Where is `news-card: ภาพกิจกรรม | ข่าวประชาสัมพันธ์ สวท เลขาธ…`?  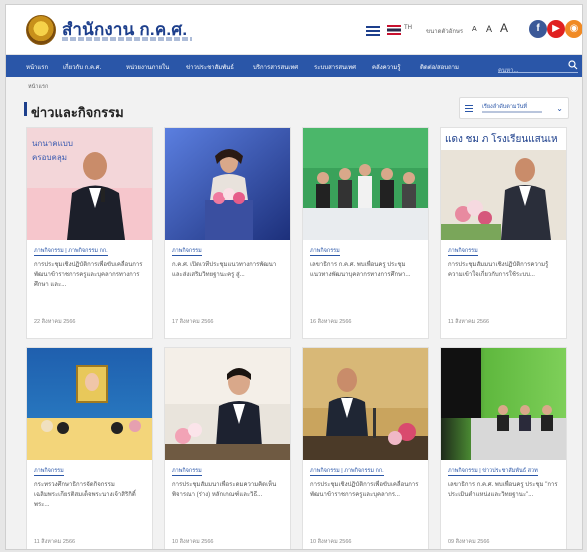
news-card: ภาพกิจกรรม | ข่าวประชาสัมพันธ์ สวท เลขาธ… is located at coordinates (503, 448).